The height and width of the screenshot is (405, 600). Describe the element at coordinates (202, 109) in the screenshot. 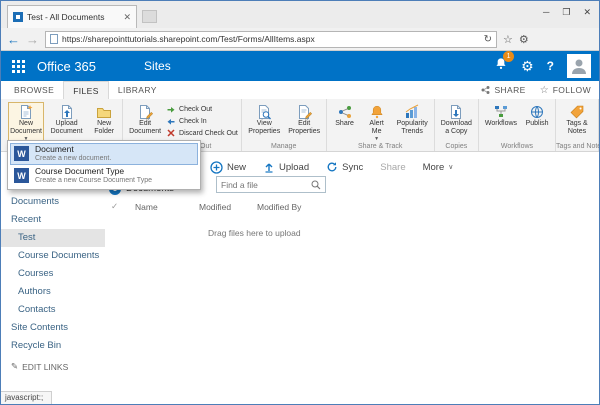

I see `check-out-button: Check Out` at that location.